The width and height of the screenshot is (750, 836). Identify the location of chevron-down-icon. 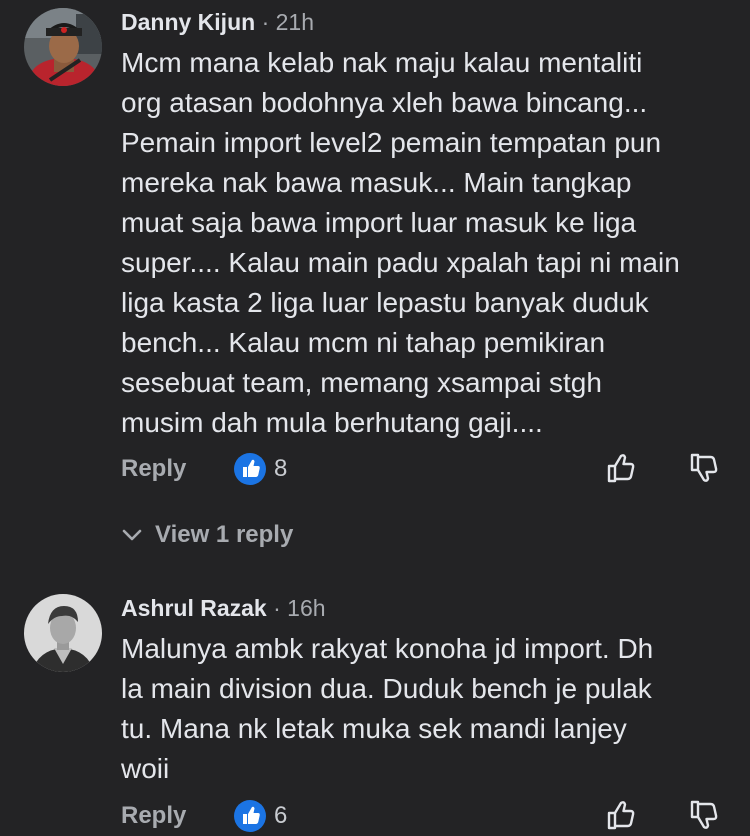
(132, 535).